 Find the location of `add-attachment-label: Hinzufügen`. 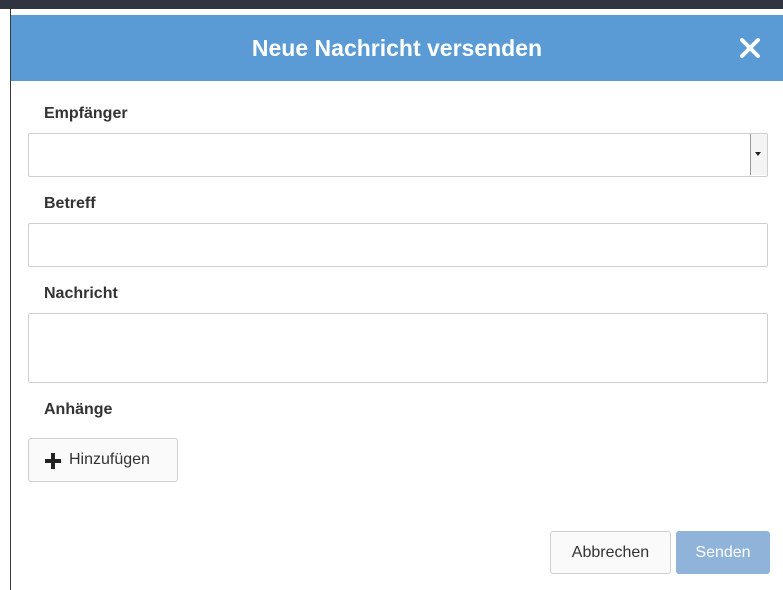

add-attachment-label: Hinzufügen is located at coordinates (109, 459).